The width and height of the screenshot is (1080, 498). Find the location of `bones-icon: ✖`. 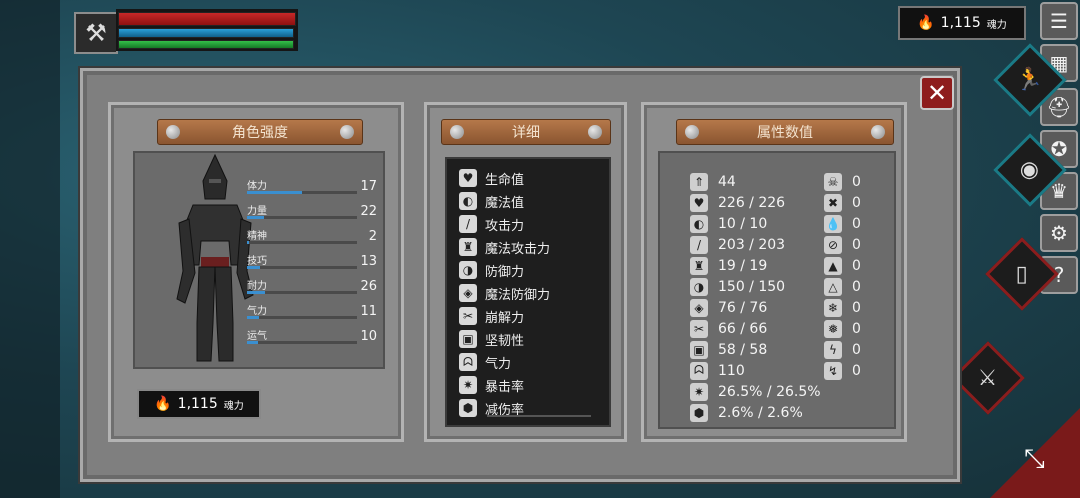

bones-icon: ✖ is located at coordinates (833, 202).